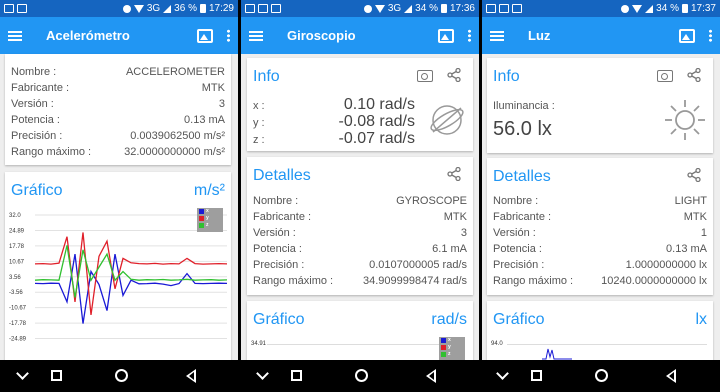 Image resolution: width=720 pixels, height=392 pixels. I want to click on detail-value: LIGHT, so click(690, 201).